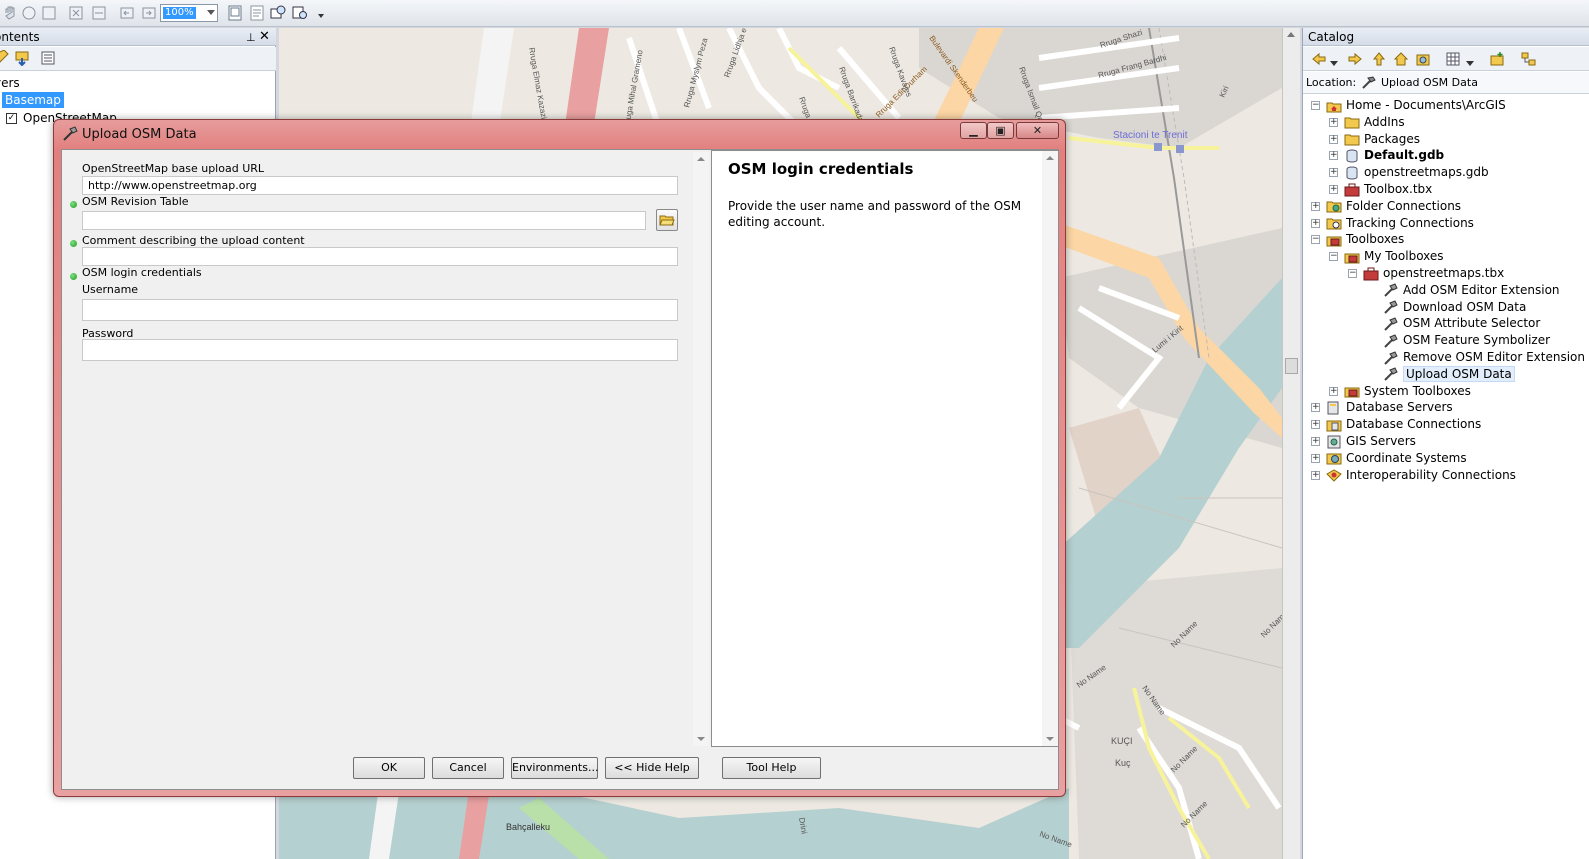  What do you see at coordinates (1529, 60) in the screenshot?
I see `toggle-tree-icon` at bounding box center [1529, 60].